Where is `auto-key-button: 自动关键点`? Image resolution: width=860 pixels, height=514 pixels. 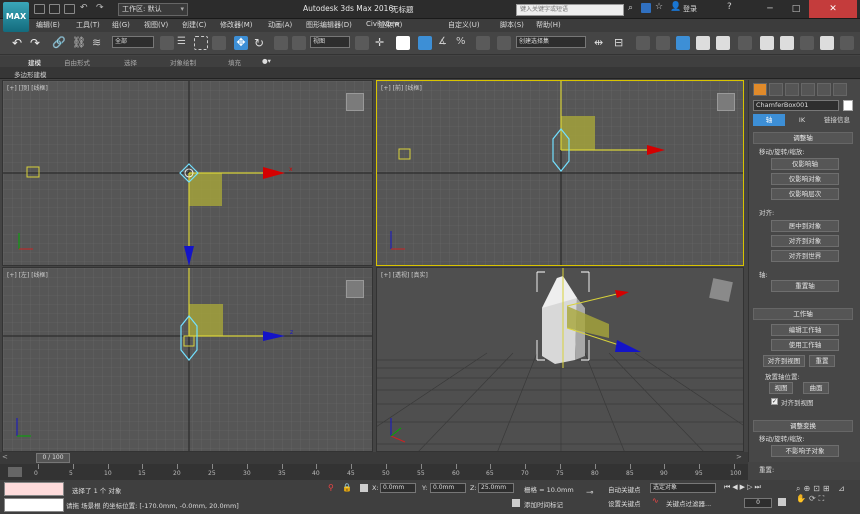 auto-key-button: 自动关键点 is located at coordinates (624, 489).